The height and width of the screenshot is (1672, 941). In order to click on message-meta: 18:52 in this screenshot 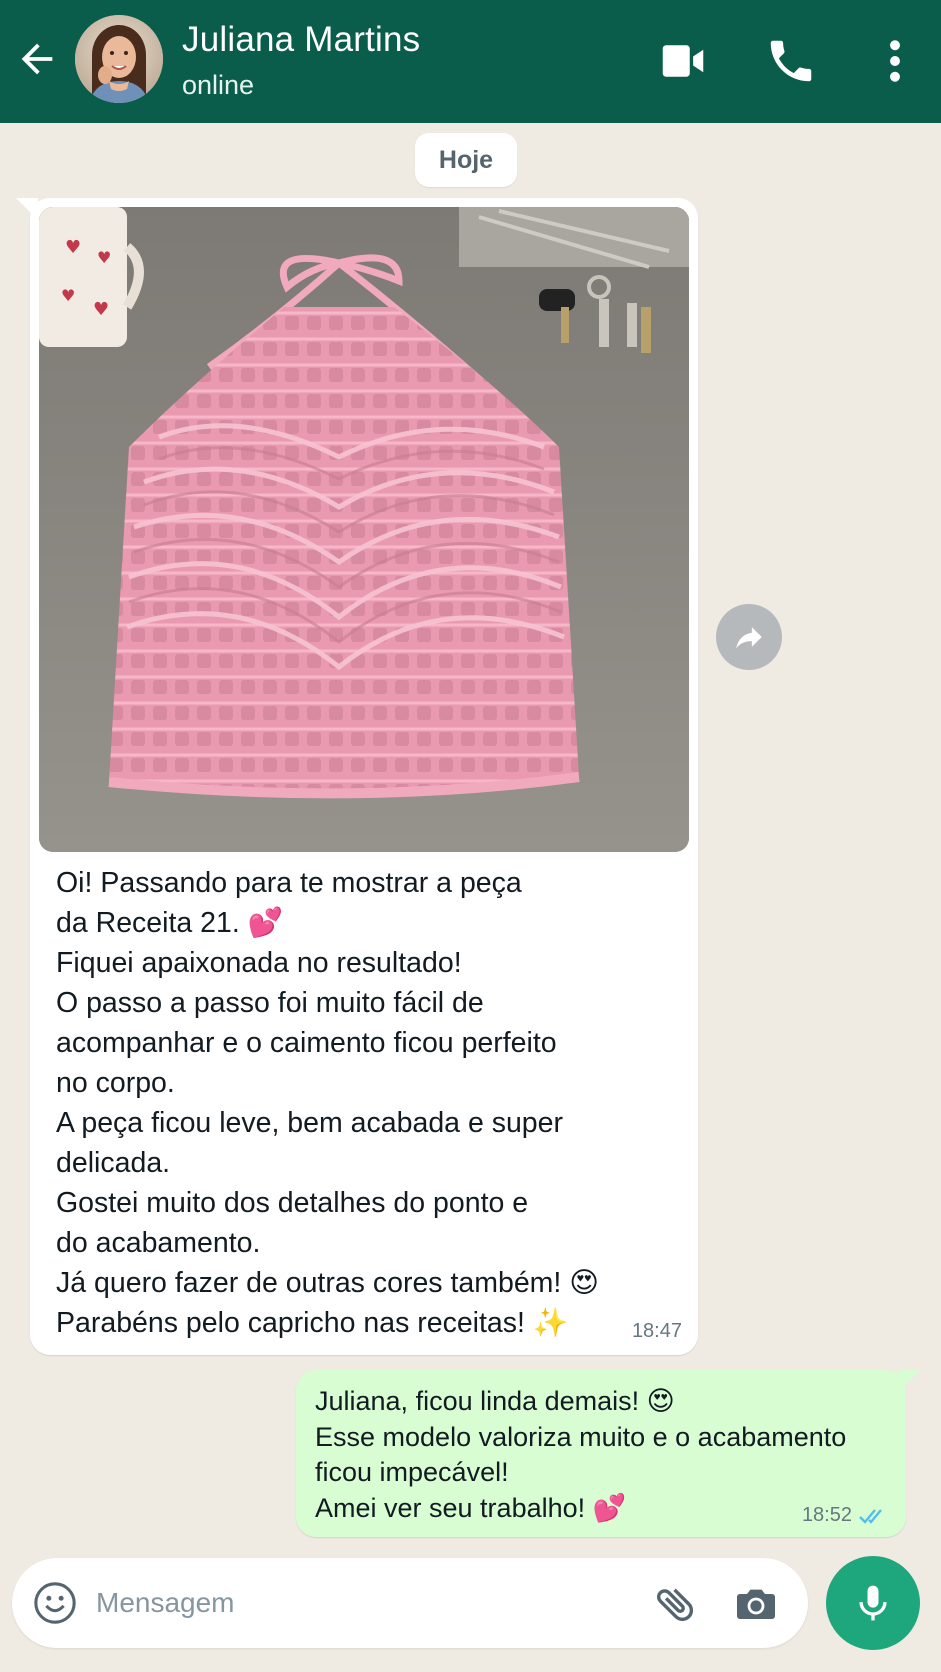, I will do `click(845, 1515)`.